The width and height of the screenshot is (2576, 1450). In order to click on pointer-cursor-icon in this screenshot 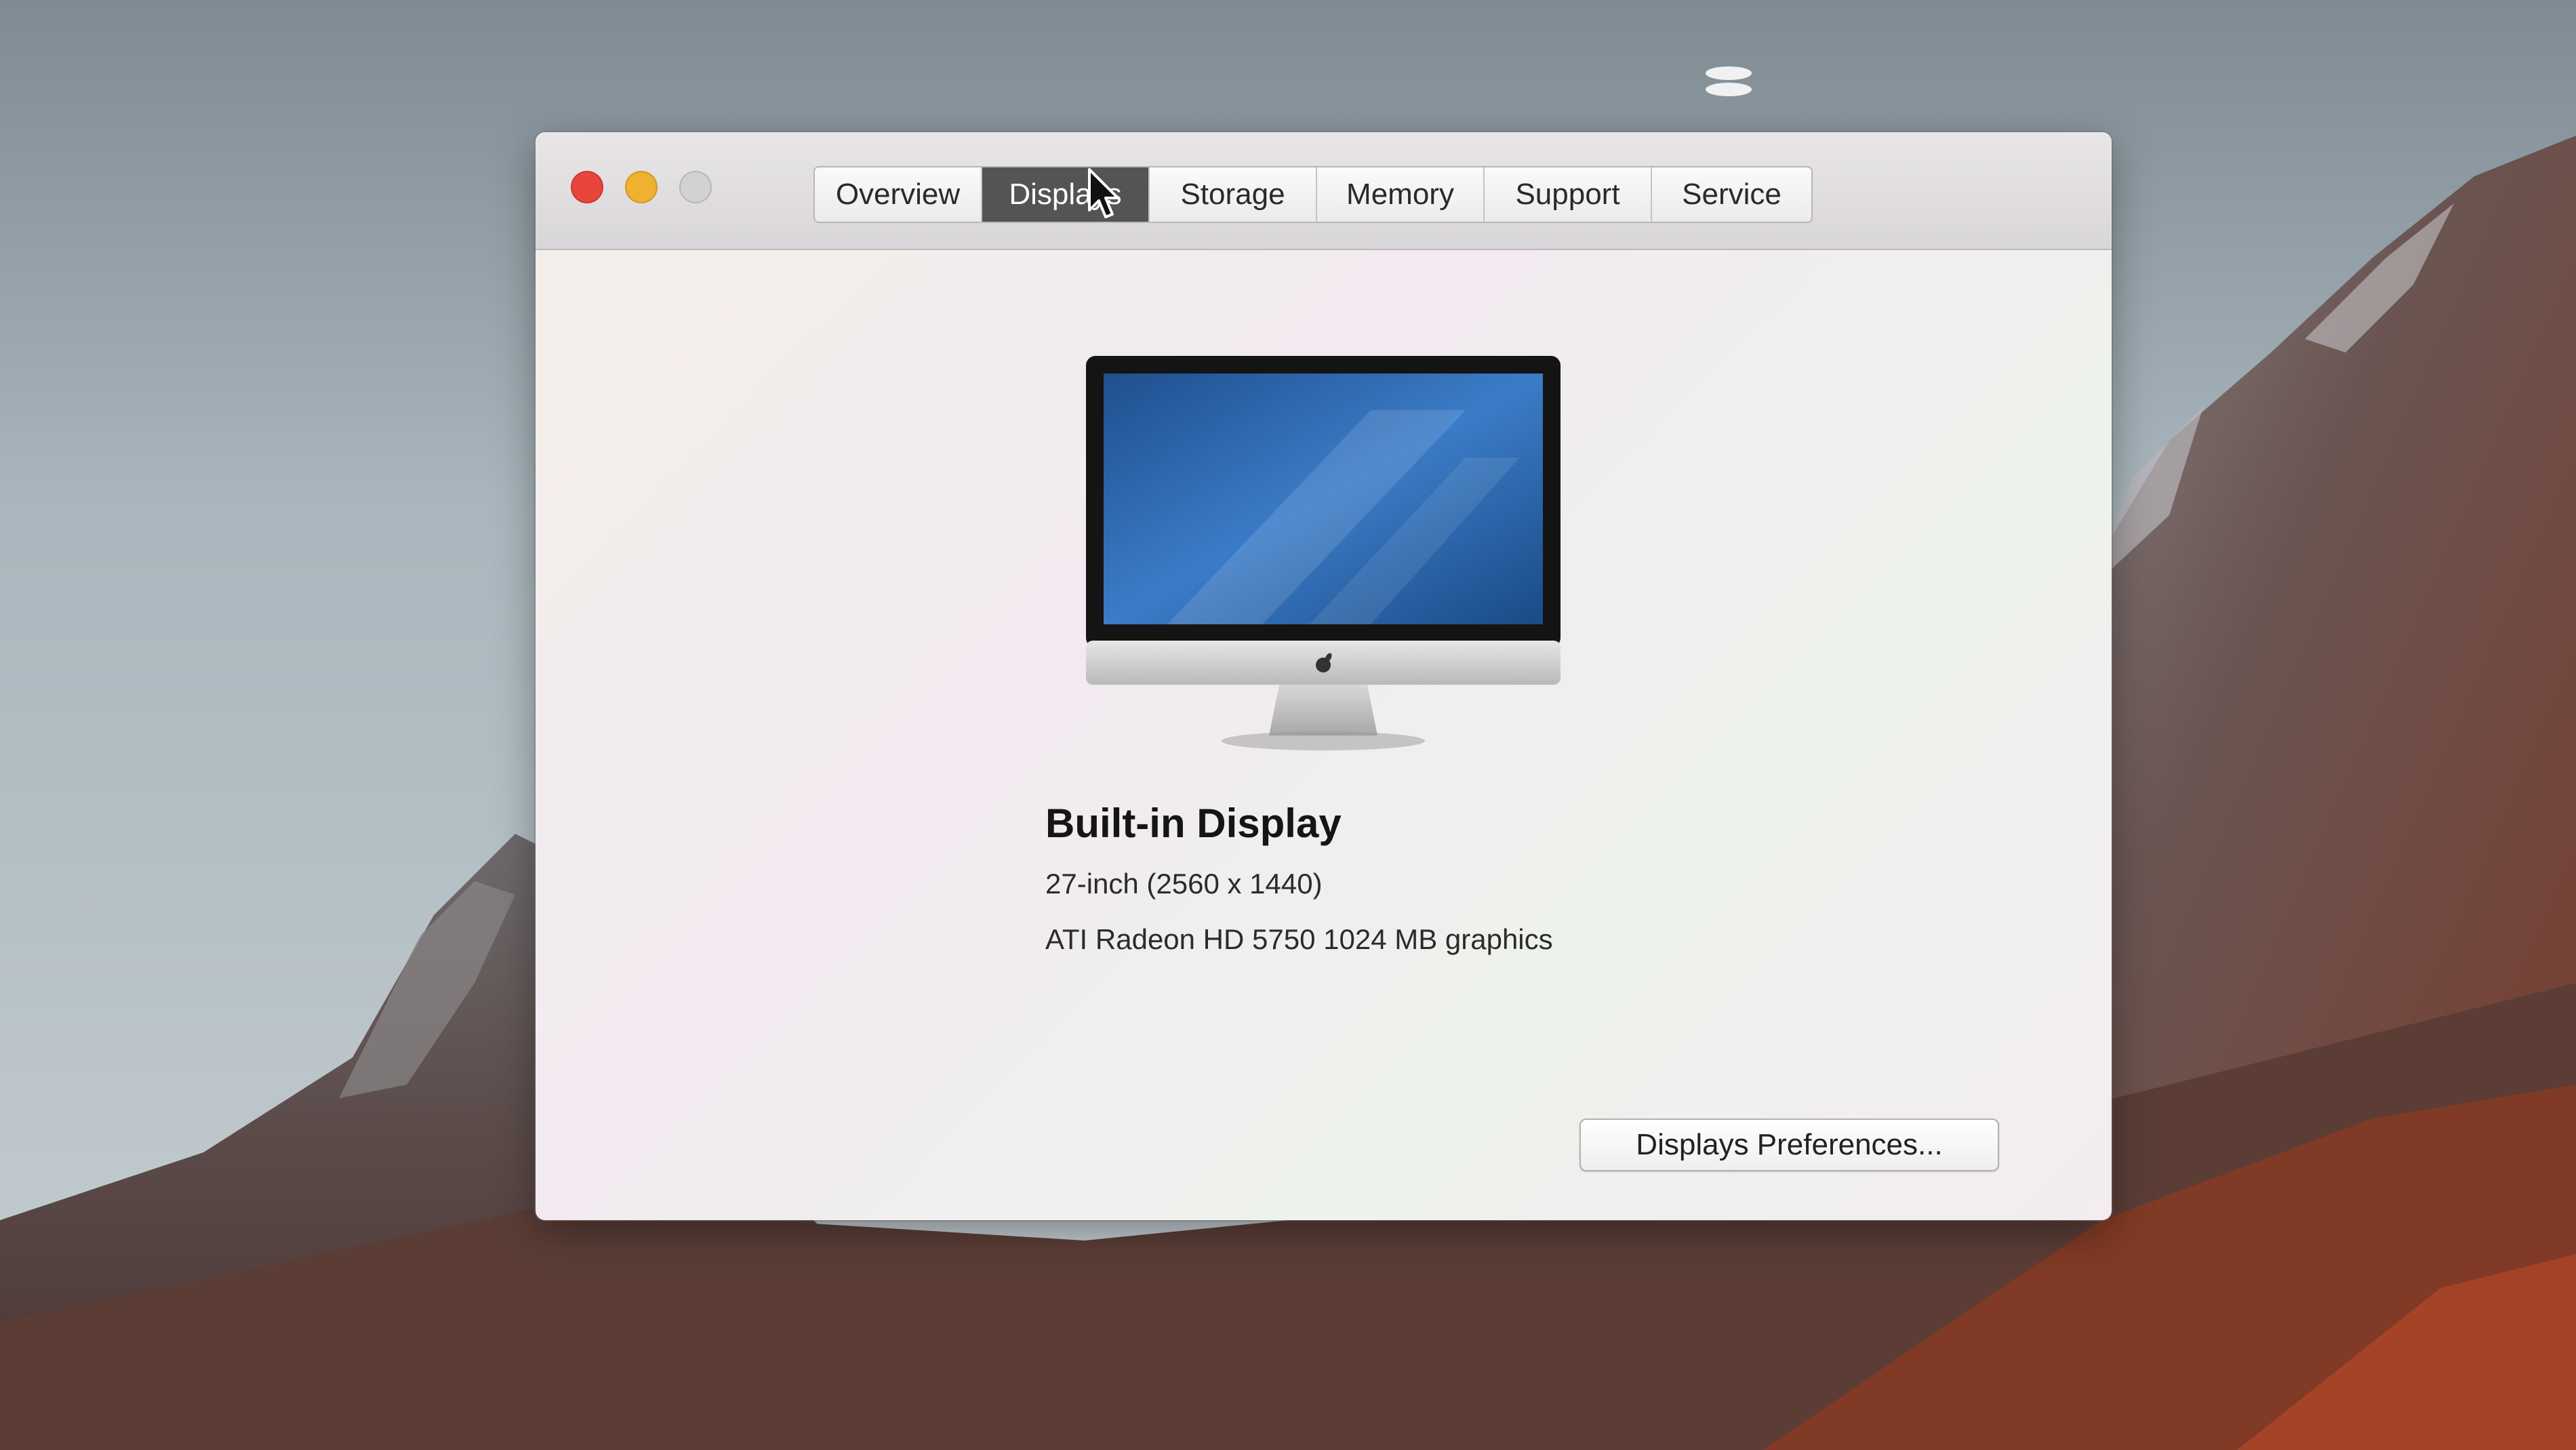, I will do `click(1103, 193)`.